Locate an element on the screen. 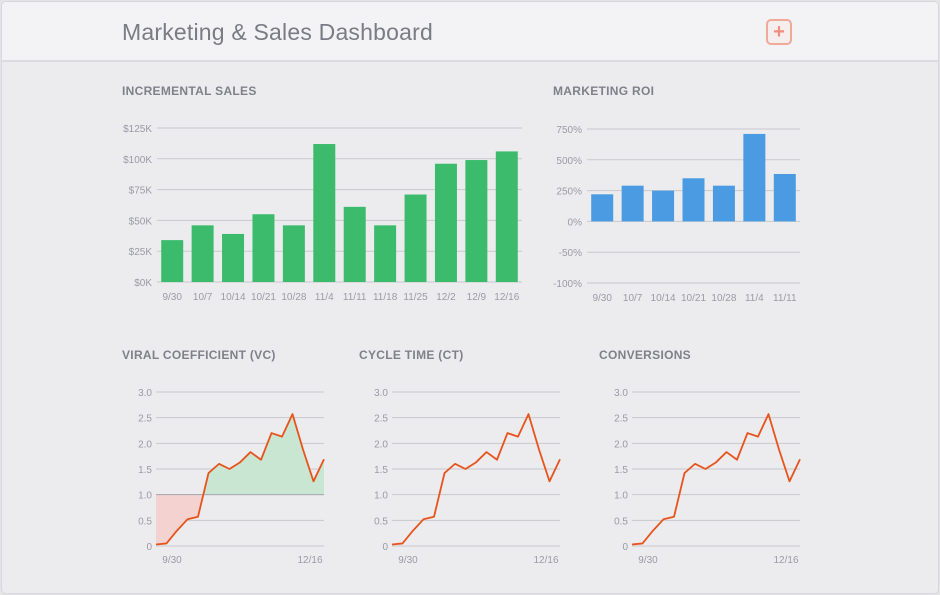  x-tick-label: 12/2 is located at coordinates (446, 297).